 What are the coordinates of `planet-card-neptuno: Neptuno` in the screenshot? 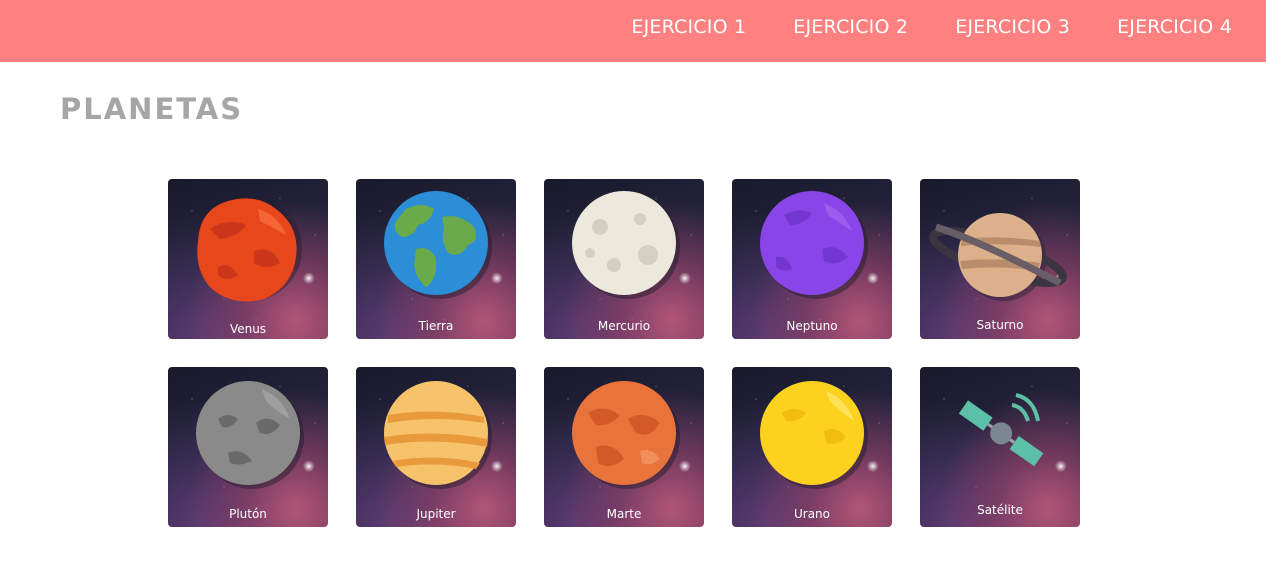 It's located at (812, 259).